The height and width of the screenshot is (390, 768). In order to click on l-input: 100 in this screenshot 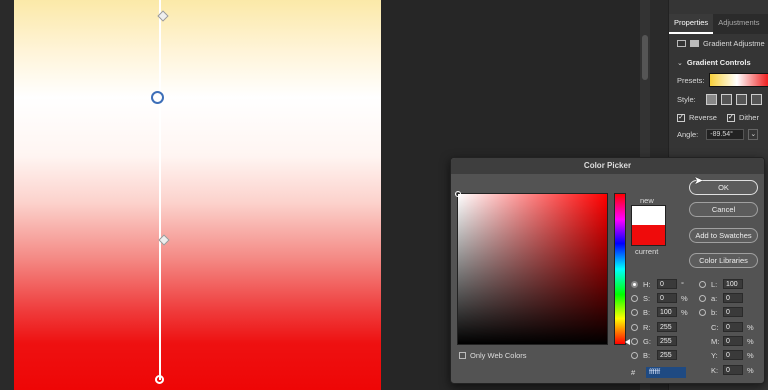, I will do `click(733, 284)`.